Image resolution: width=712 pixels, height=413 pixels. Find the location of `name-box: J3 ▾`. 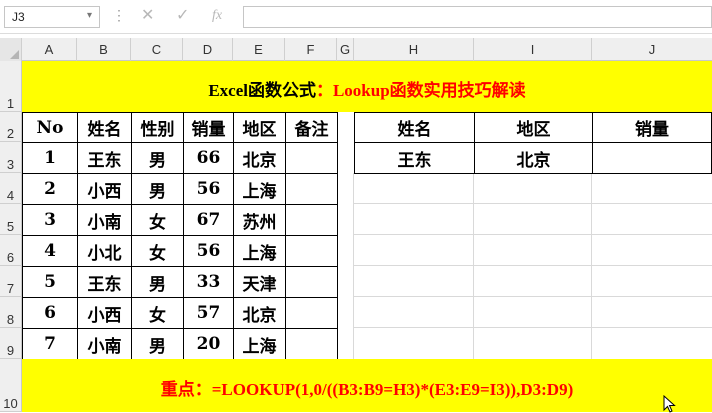

name-box: J3 ▾ is located at coordinates (52, 17).